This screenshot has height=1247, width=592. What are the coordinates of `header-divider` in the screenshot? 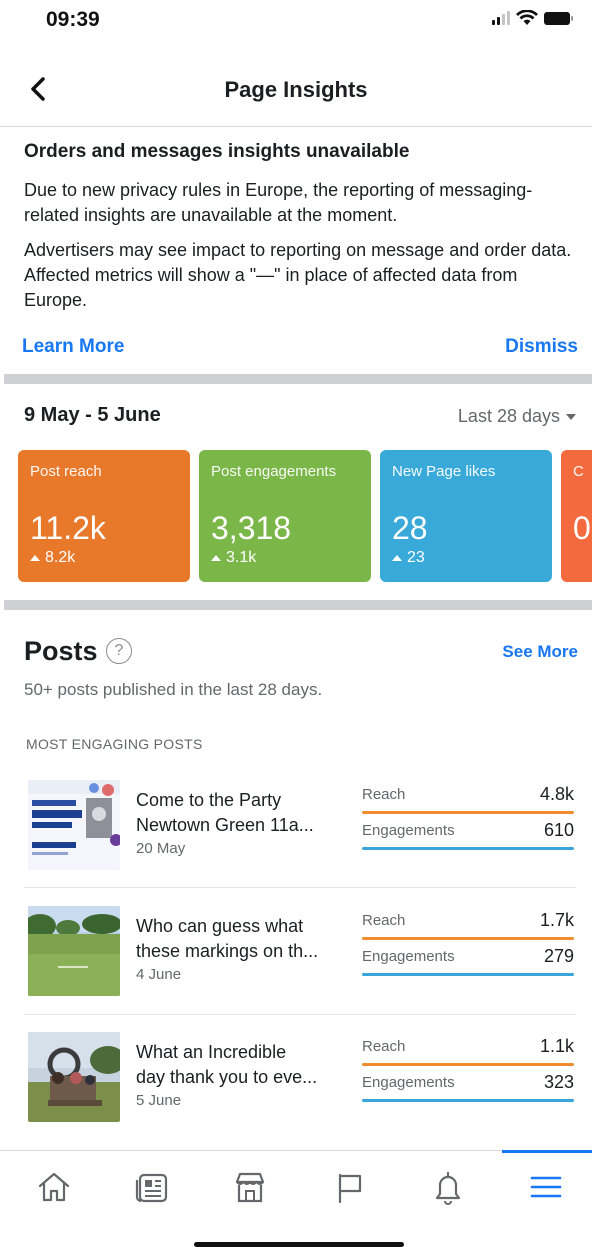 It's located at (296, 126).